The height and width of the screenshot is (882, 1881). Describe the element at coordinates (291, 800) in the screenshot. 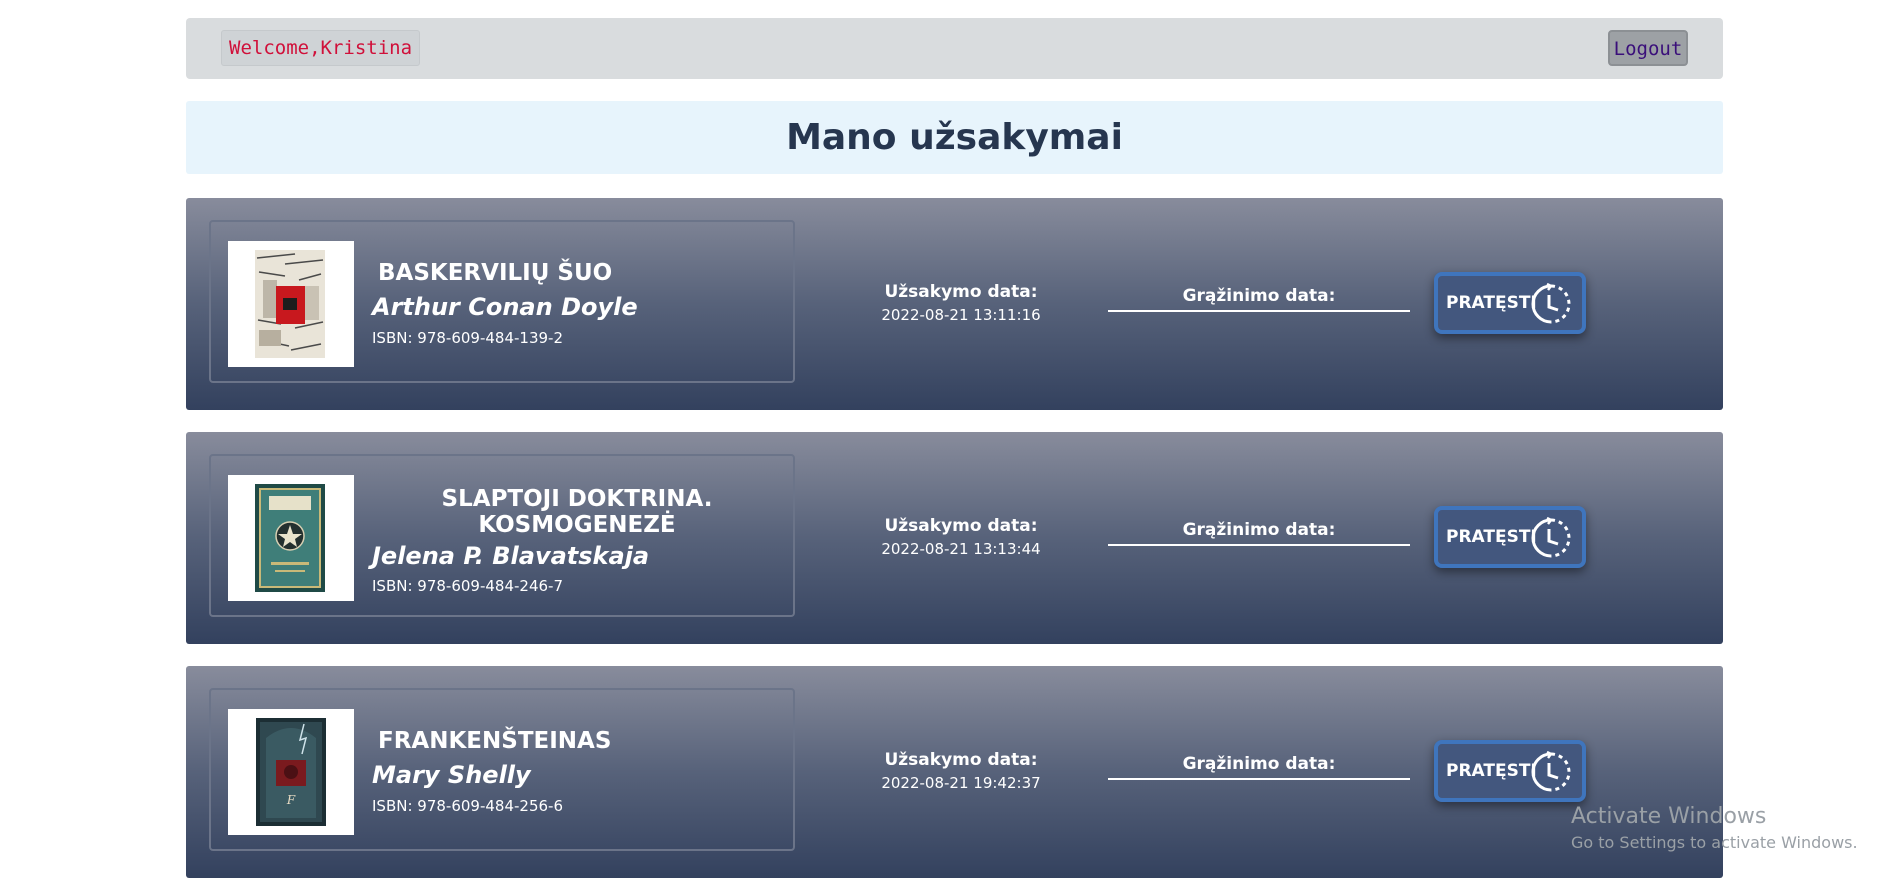

I see `svg-text: F` at that location.